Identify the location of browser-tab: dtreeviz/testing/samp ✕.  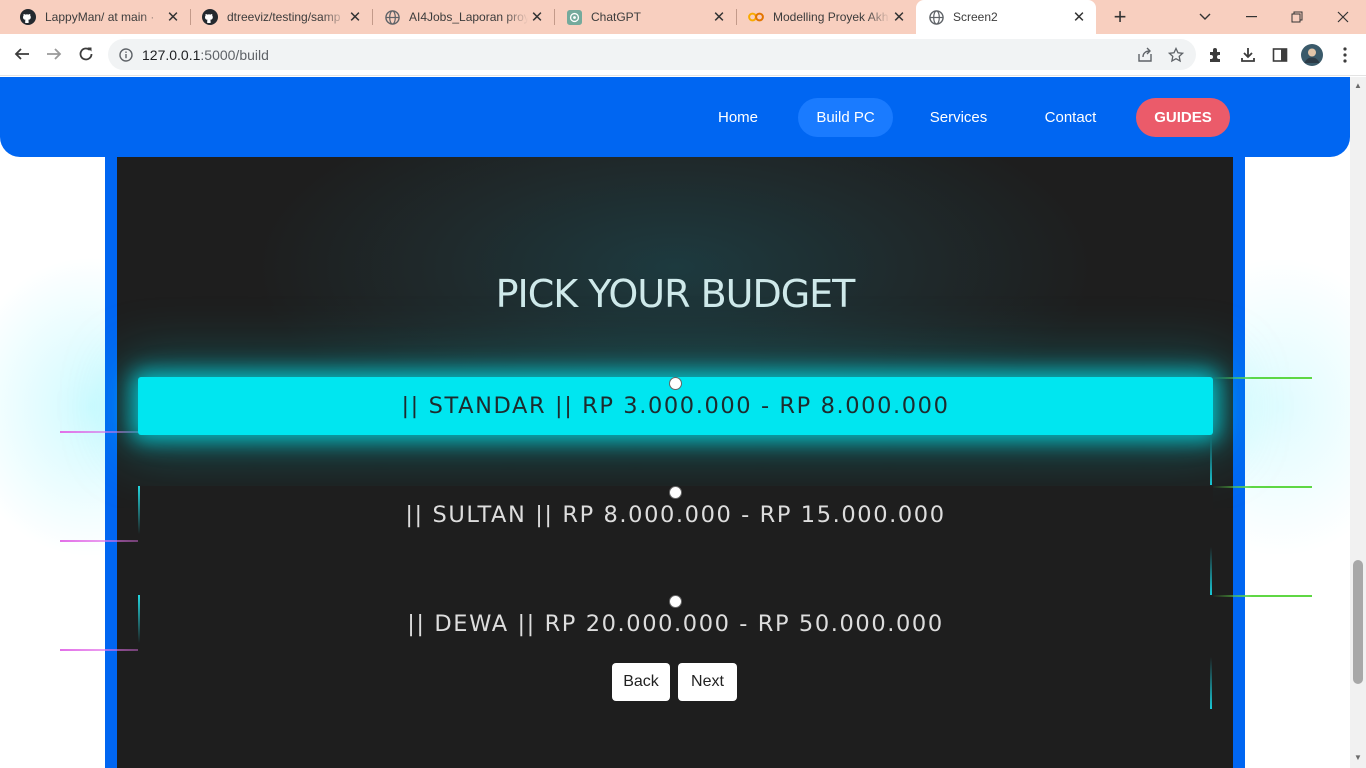
(281, 17).